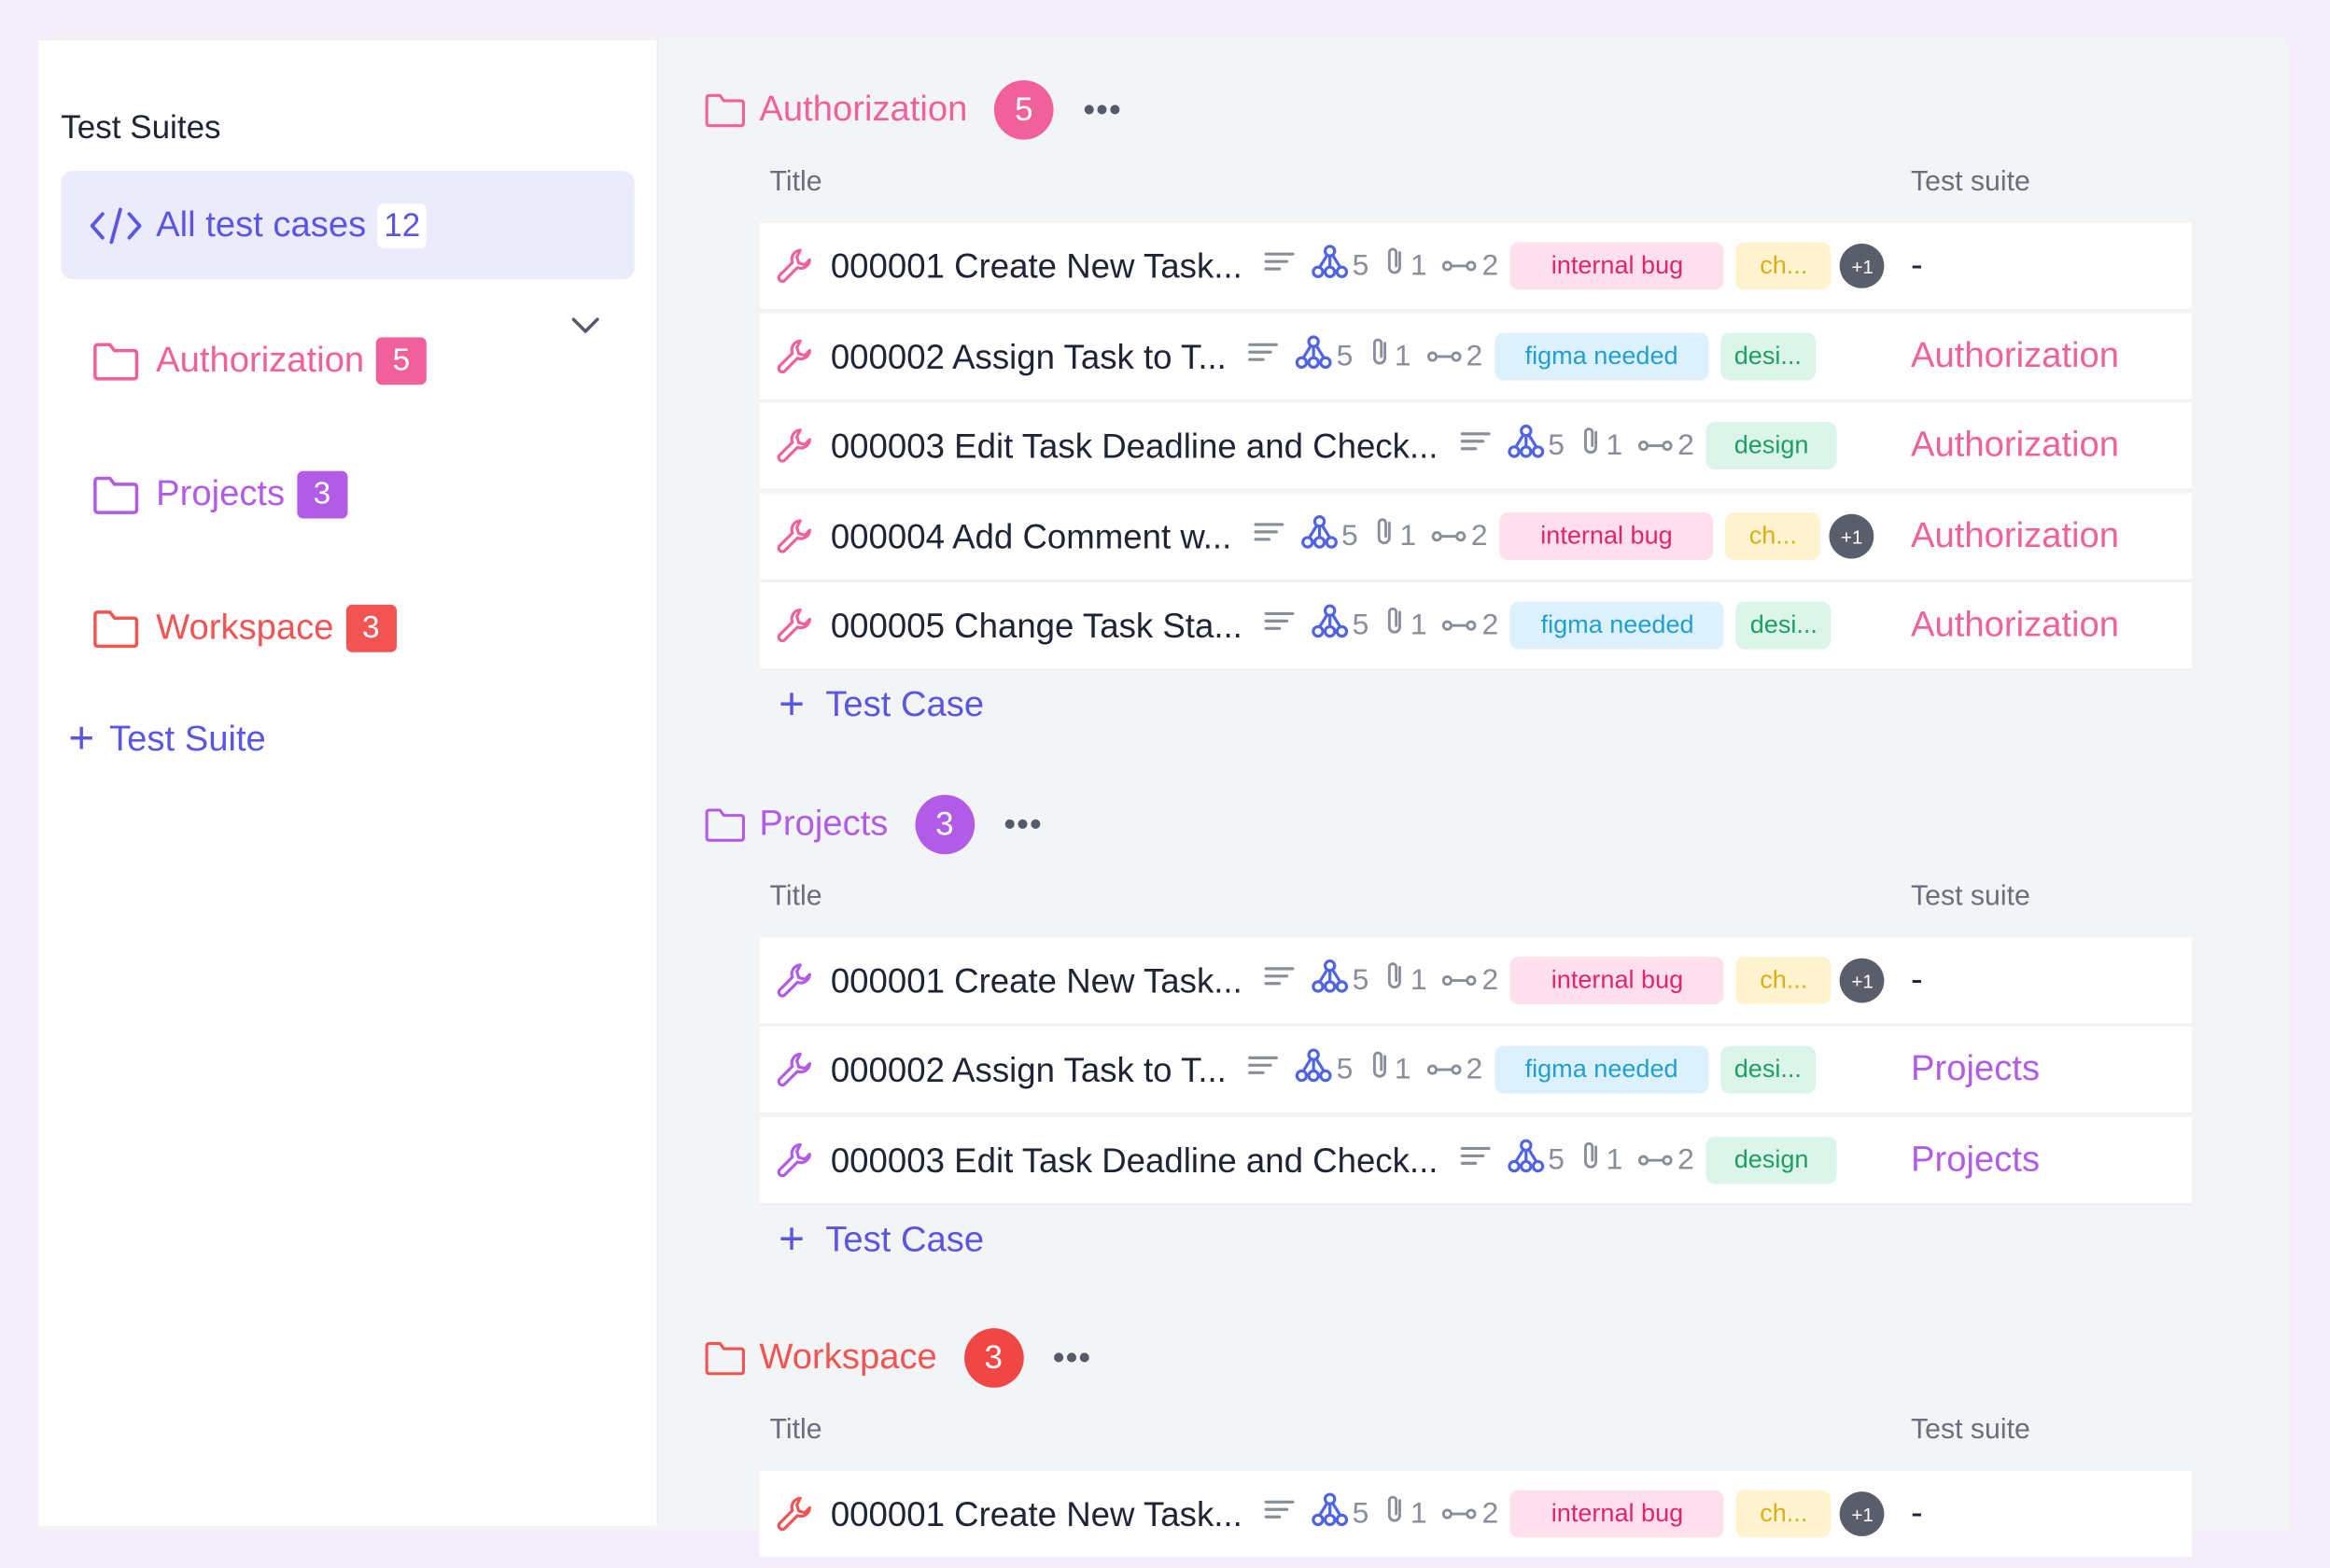 The width and height of the screenshot is (2330, 1568). I want to click on add-test-suite-button: + Test Suite, so click(167, 739).